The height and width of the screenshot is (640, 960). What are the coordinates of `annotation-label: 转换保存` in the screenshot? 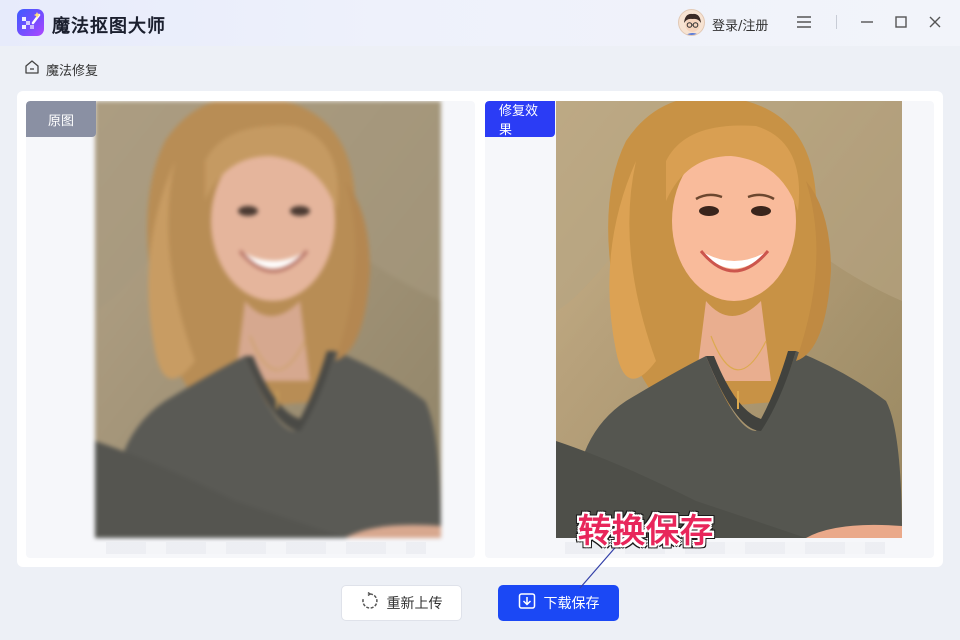 It's located at (646, 530).